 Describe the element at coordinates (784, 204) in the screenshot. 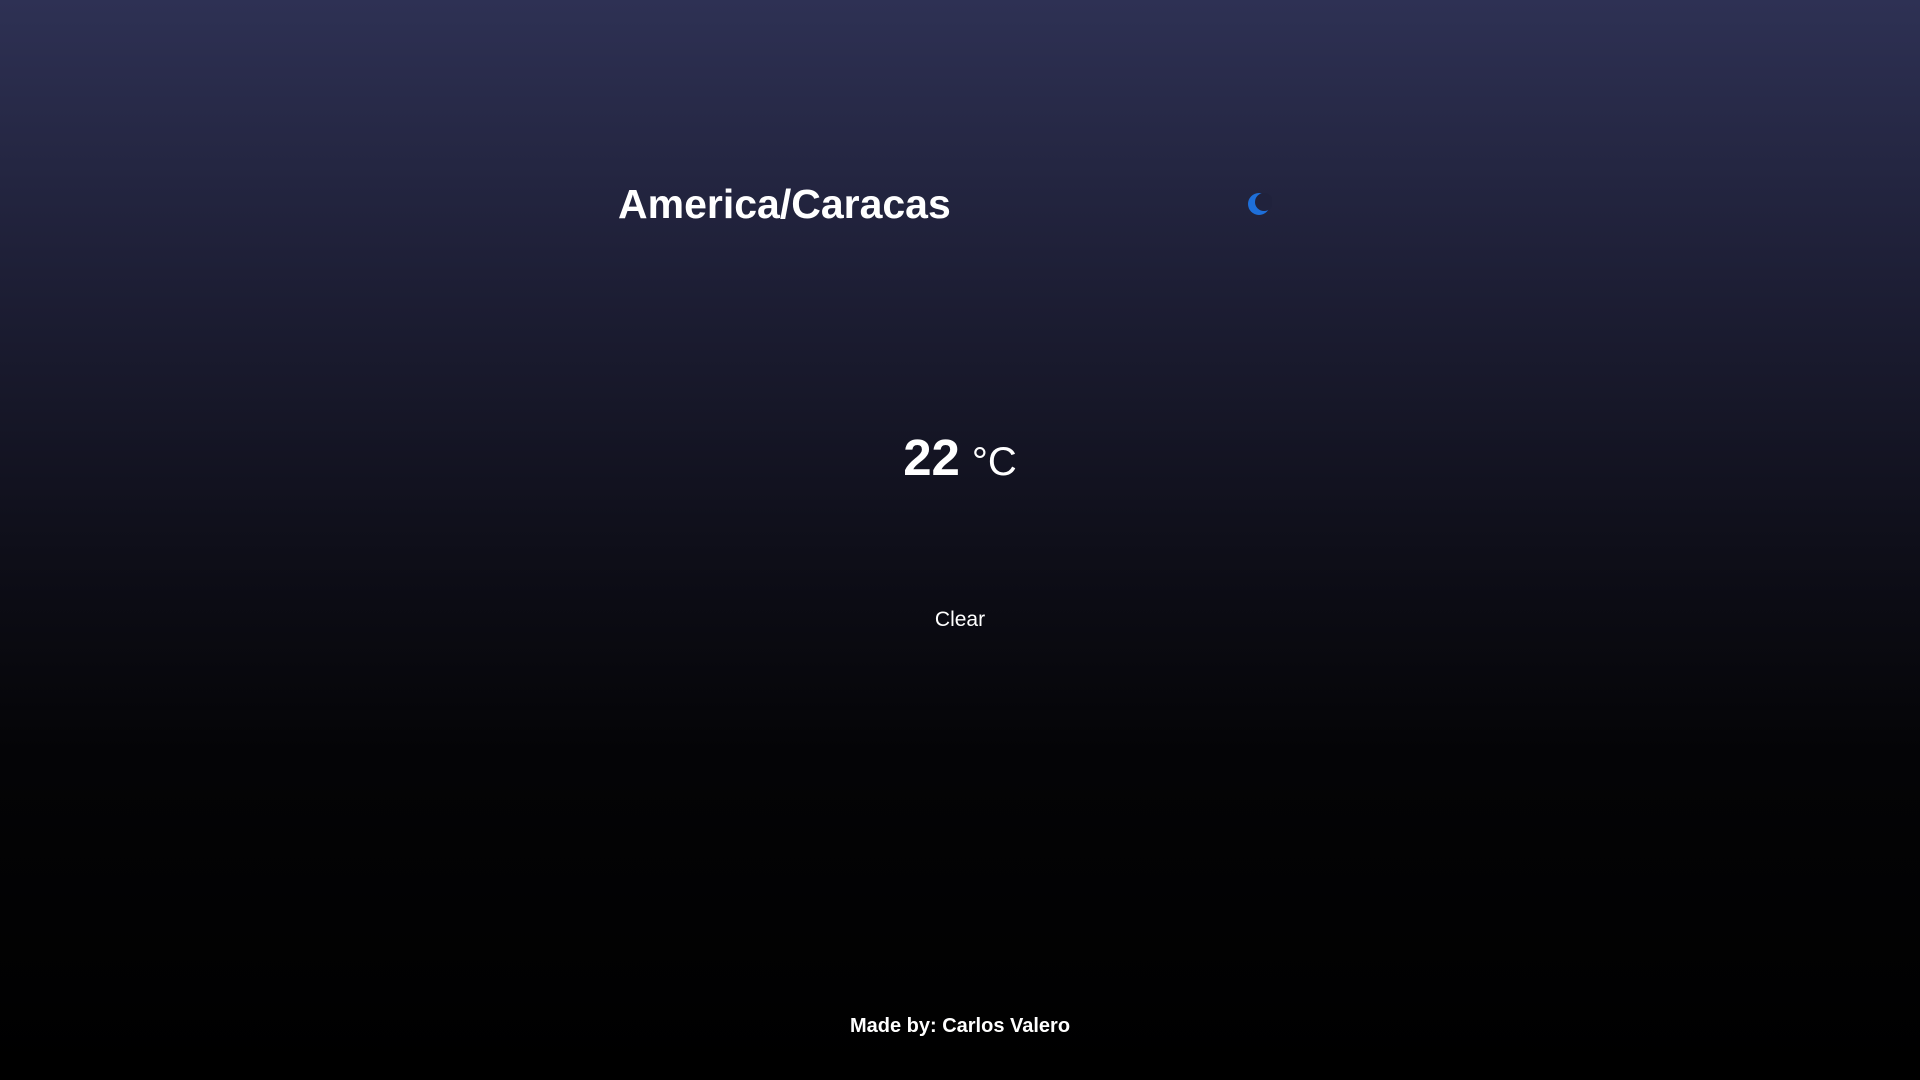

I see `location-title: America/Caracas` at that location.